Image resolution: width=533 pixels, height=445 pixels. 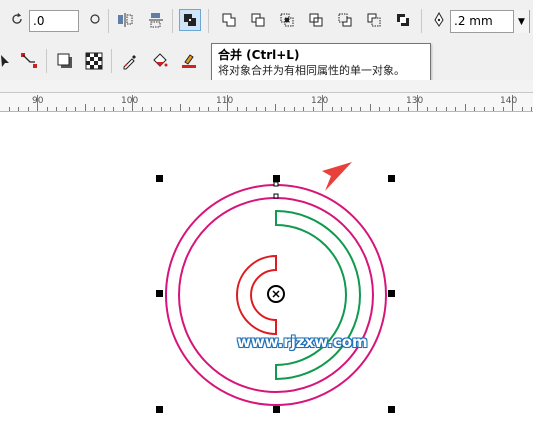 What do you see at coordinates (65, 61) in the screenshot?
I see `drop-shadow-tool-icon` at bounding box center [65, 61].